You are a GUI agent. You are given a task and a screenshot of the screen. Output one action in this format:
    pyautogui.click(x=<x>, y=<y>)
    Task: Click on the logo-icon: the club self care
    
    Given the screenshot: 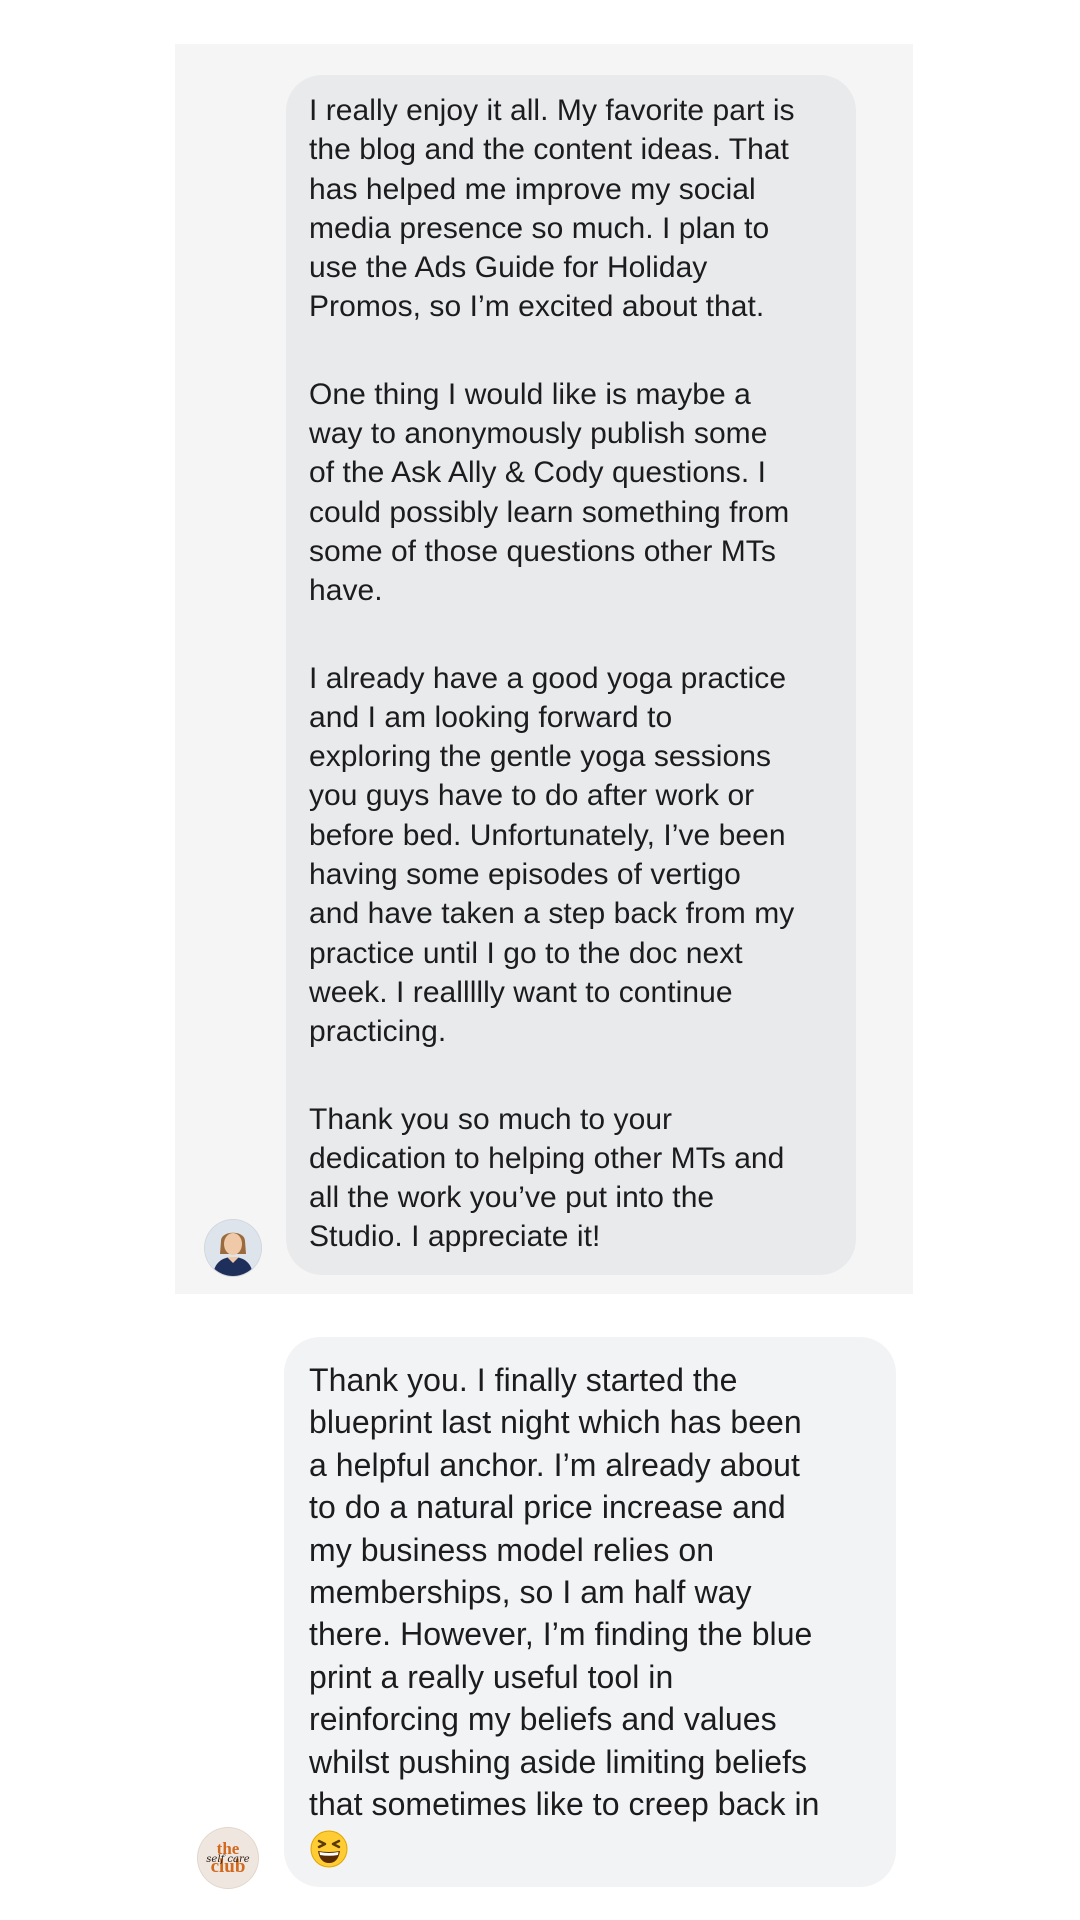 What is the action you would take?
    pyautogui.click(x=228, y=1858)
    